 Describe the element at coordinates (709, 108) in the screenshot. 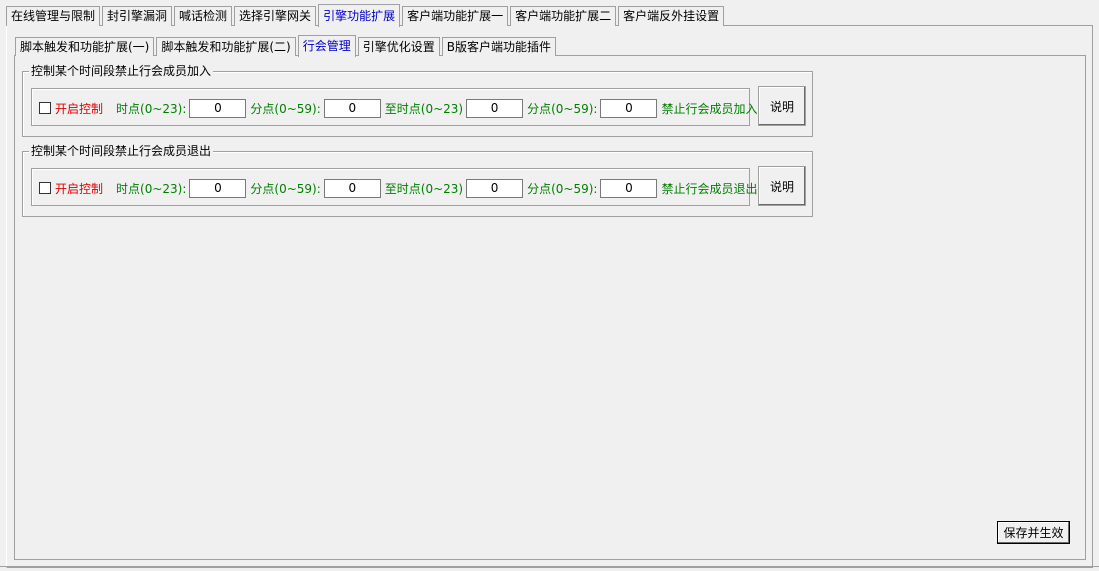

I see `join-action-label: 禁止行会成员加入` at that location.